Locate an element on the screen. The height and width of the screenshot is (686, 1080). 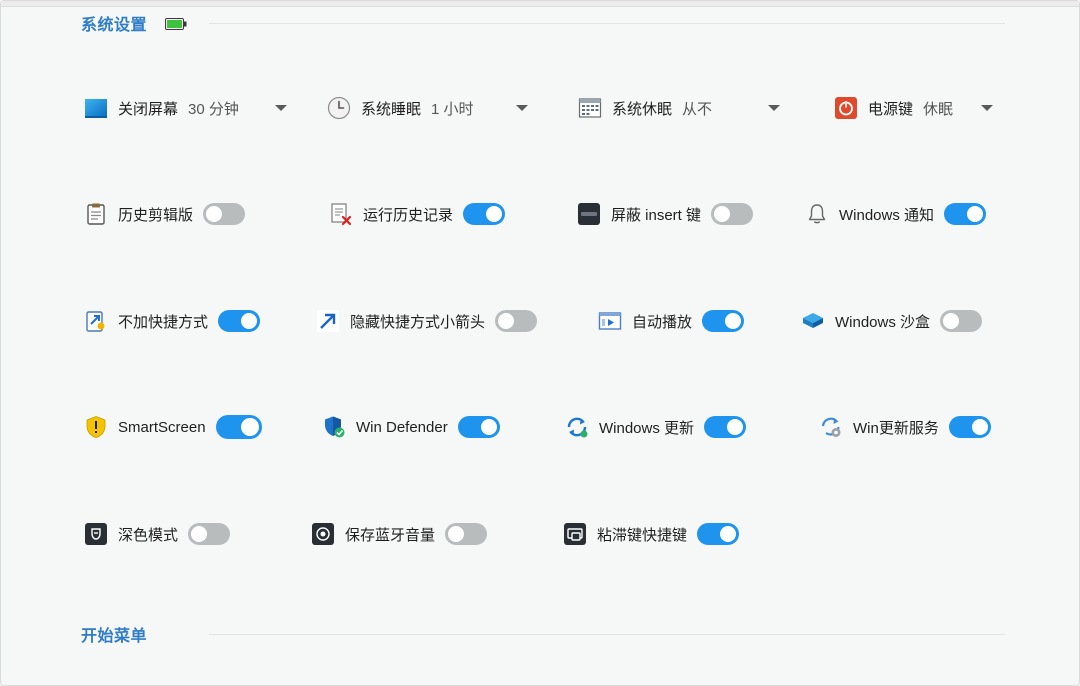
sandbox-icon is located at coordinates (813, 321).